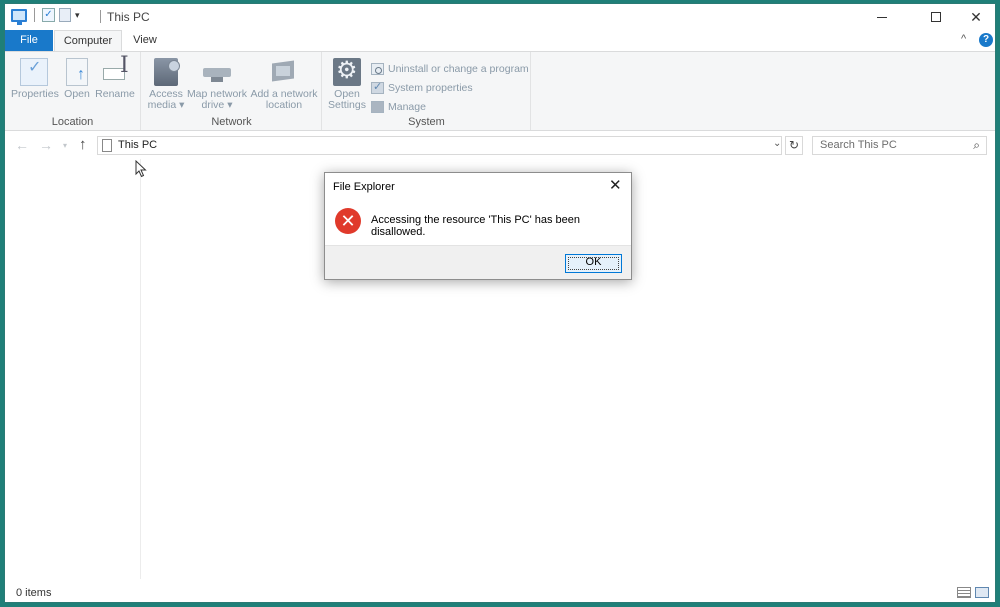  What do you see at coordinates (899, 145) in the screenshot?
I see `search-input: Search This PC ⌕` at bounding box center [899, 145].